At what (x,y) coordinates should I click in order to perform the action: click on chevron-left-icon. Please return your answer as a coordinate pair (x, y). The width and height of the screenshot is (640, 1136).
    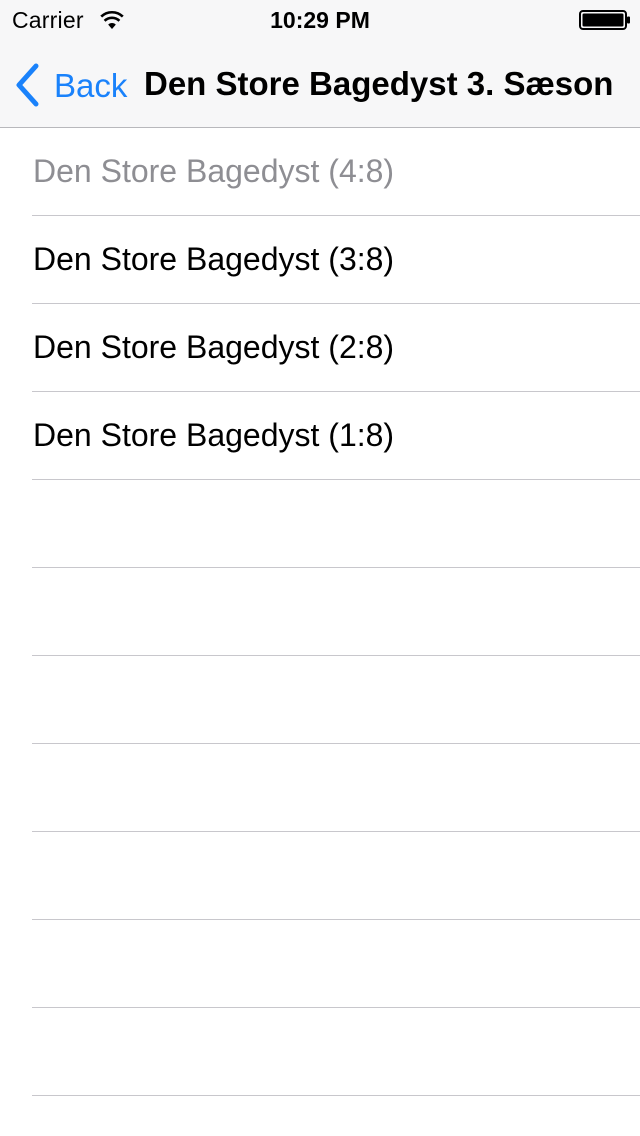
    Looking at the image, I should click on (27, 85).